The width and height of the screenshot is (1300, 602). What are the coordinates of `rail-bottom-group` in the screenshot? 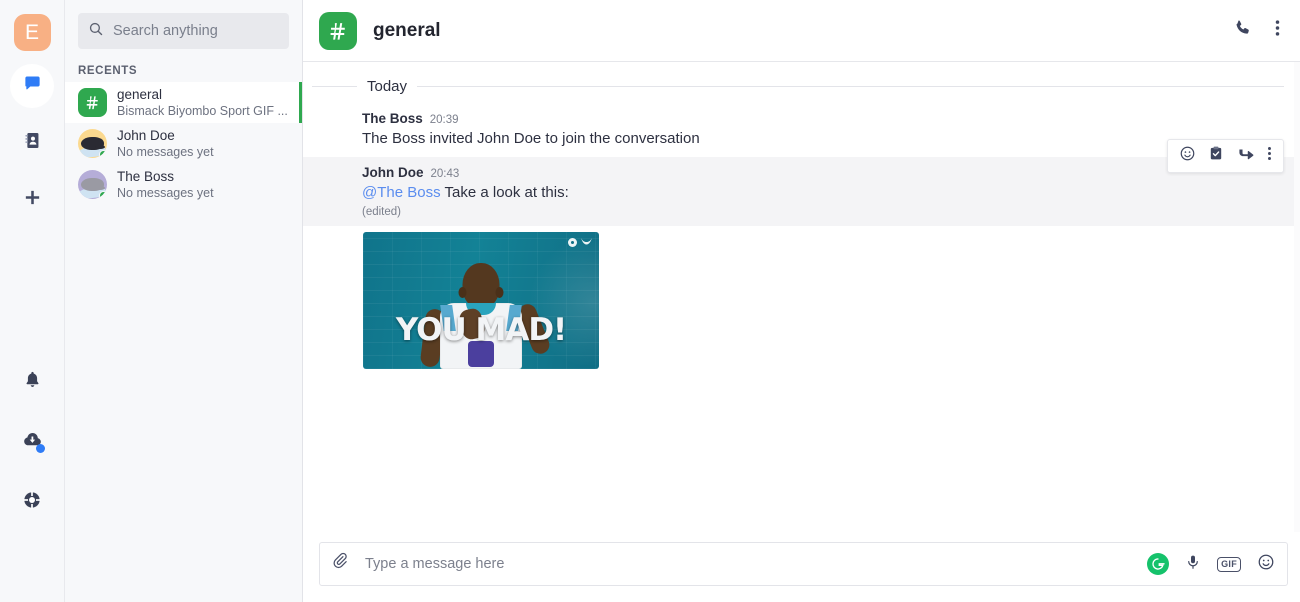 It's located at (32, 477).